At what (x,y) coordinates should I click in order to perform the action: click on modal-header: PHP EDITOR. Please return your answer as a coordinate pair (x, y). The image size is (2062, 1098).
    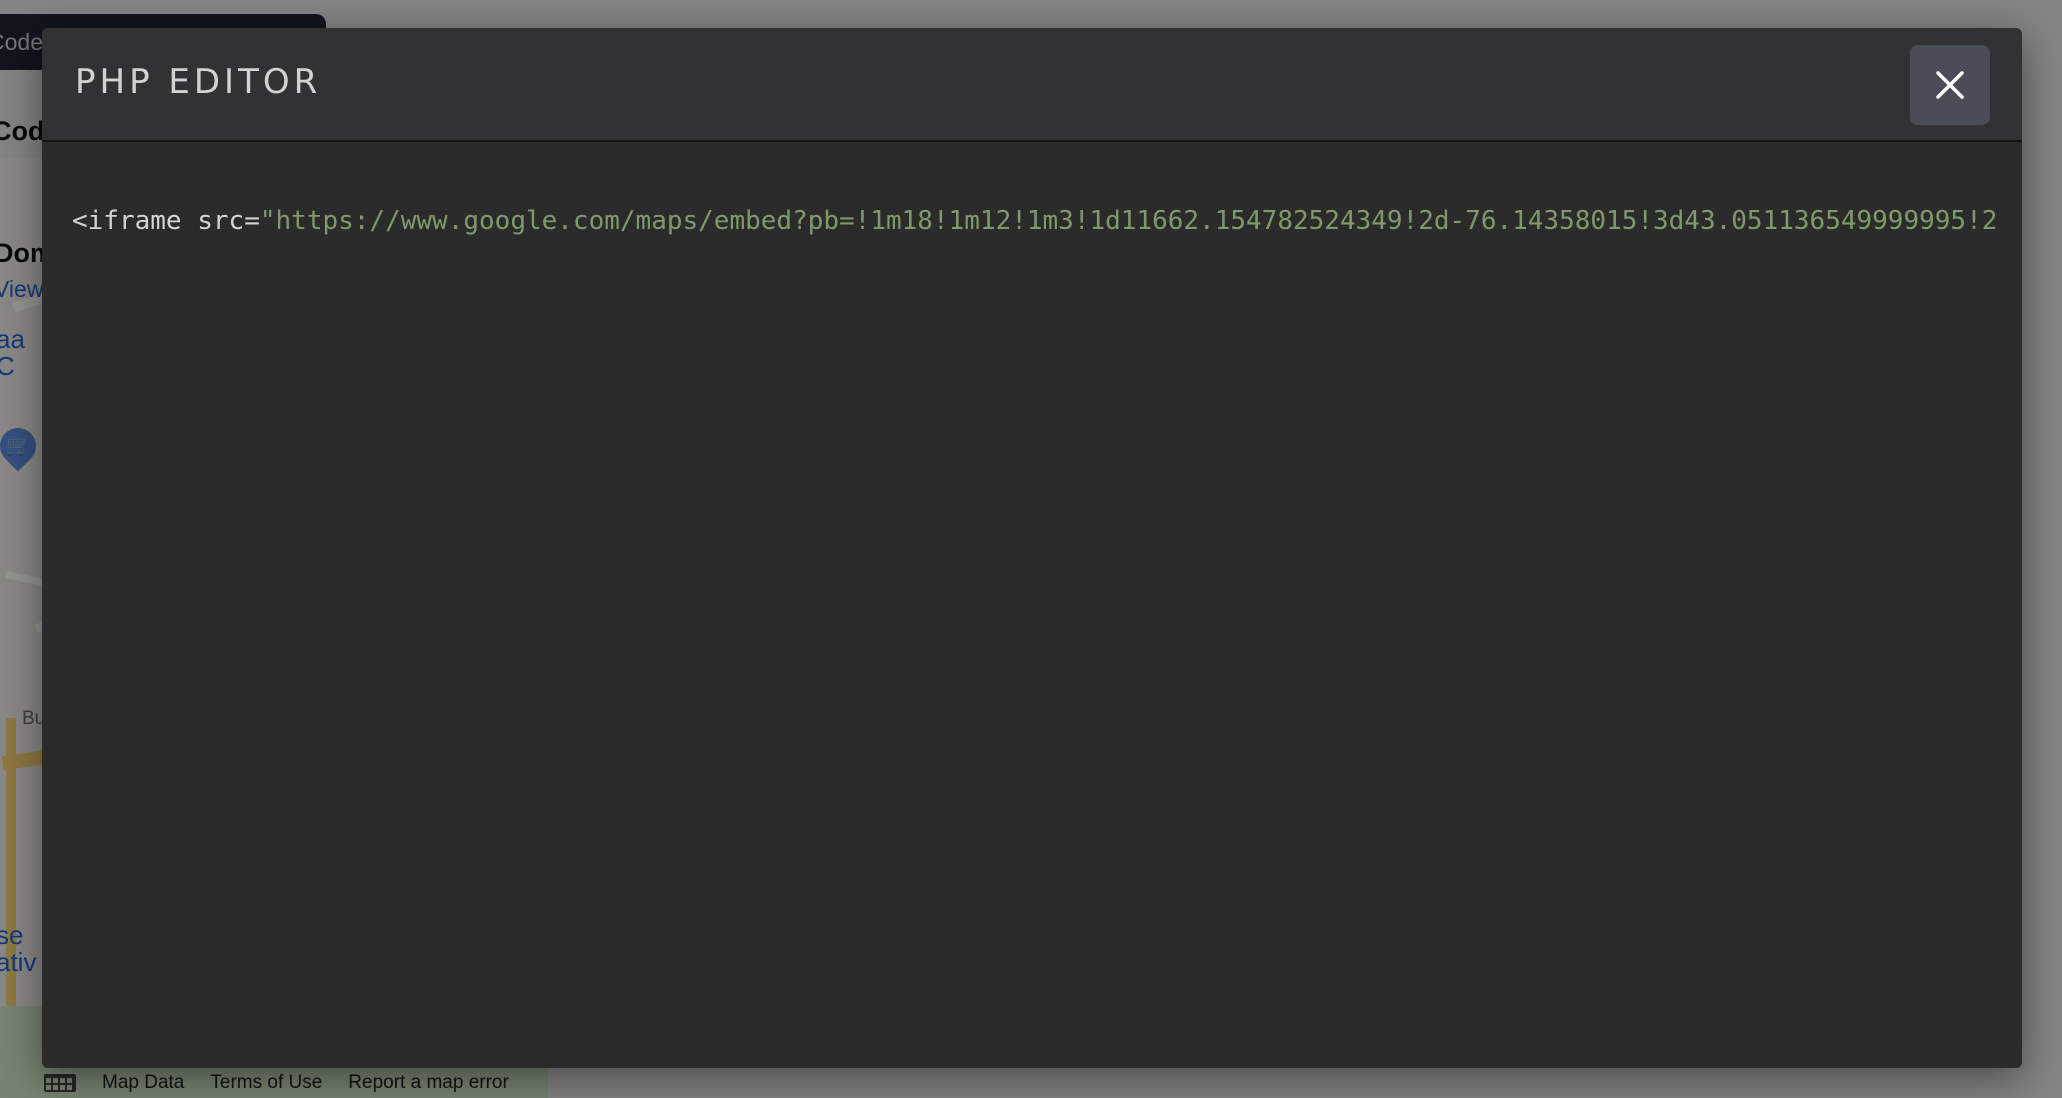
    Looking at the image, I should click on (1032, 85).